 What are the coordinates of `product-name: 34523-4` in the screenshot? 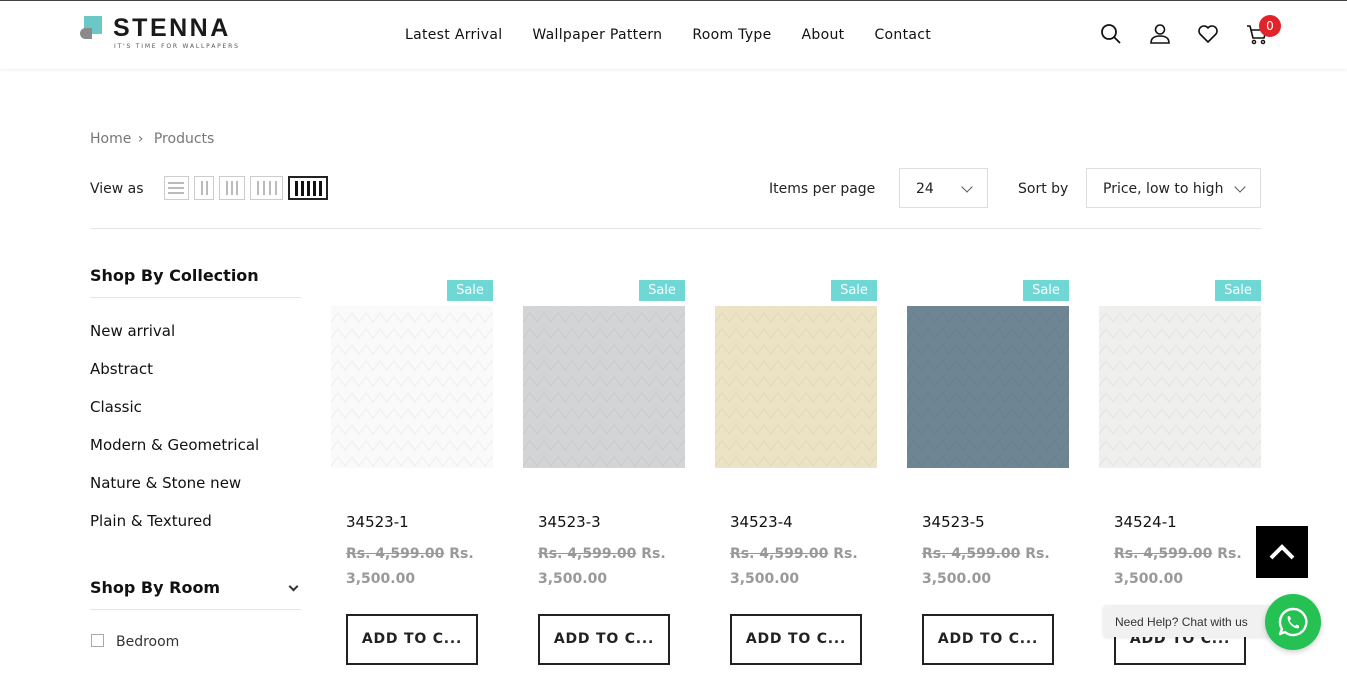 It's located at (761, 522).